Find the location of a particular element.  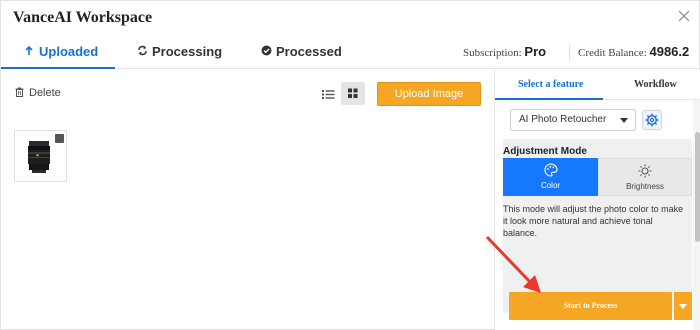

tab-select-feature: Select a feature is located at coordinates (550, 85).